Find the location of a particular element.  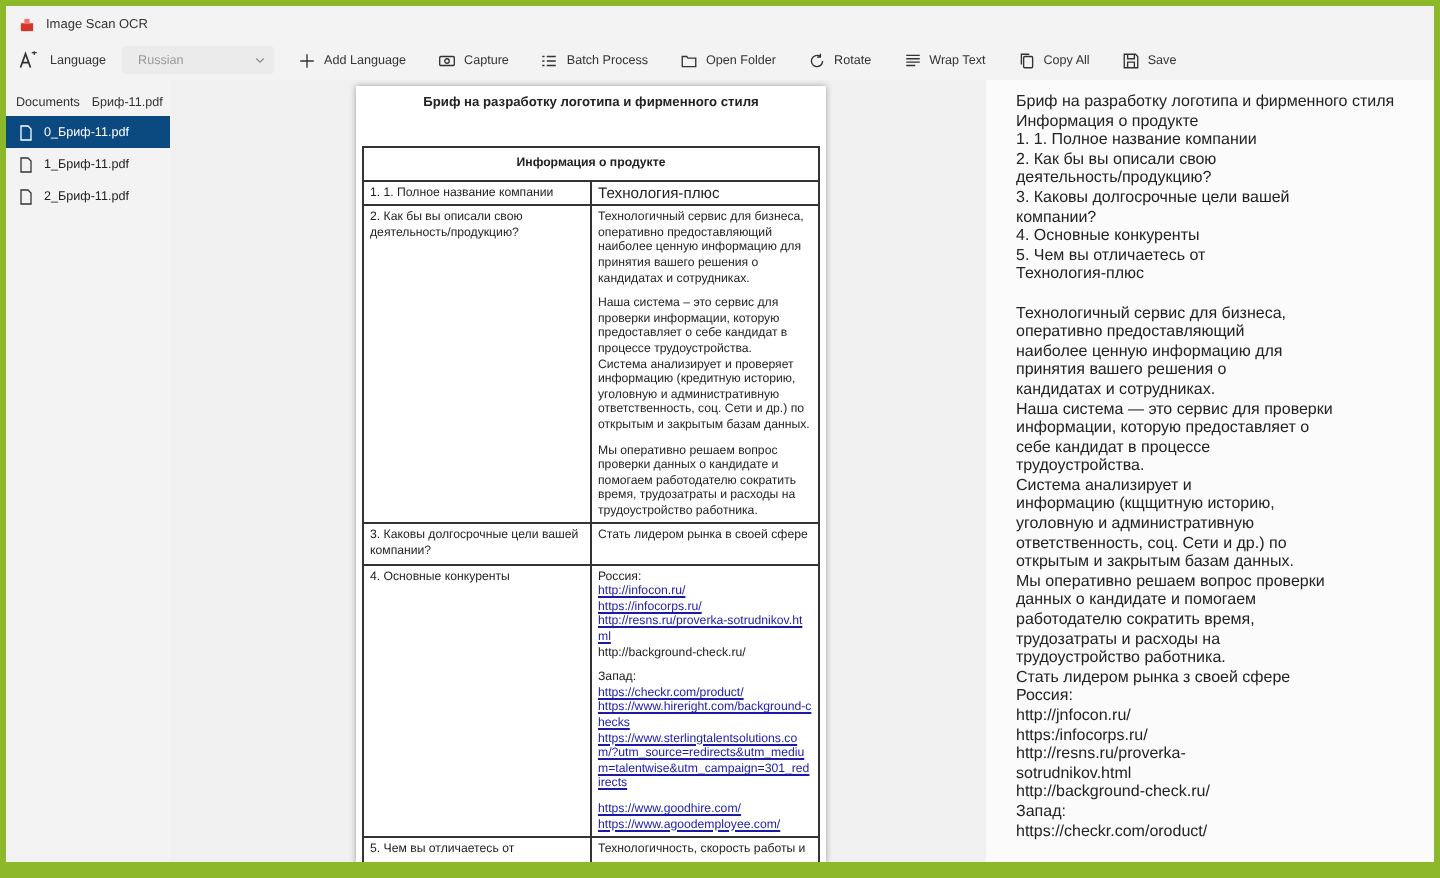

text-line: информации, которую предоставляет о is located at coordinates (1164, 428).